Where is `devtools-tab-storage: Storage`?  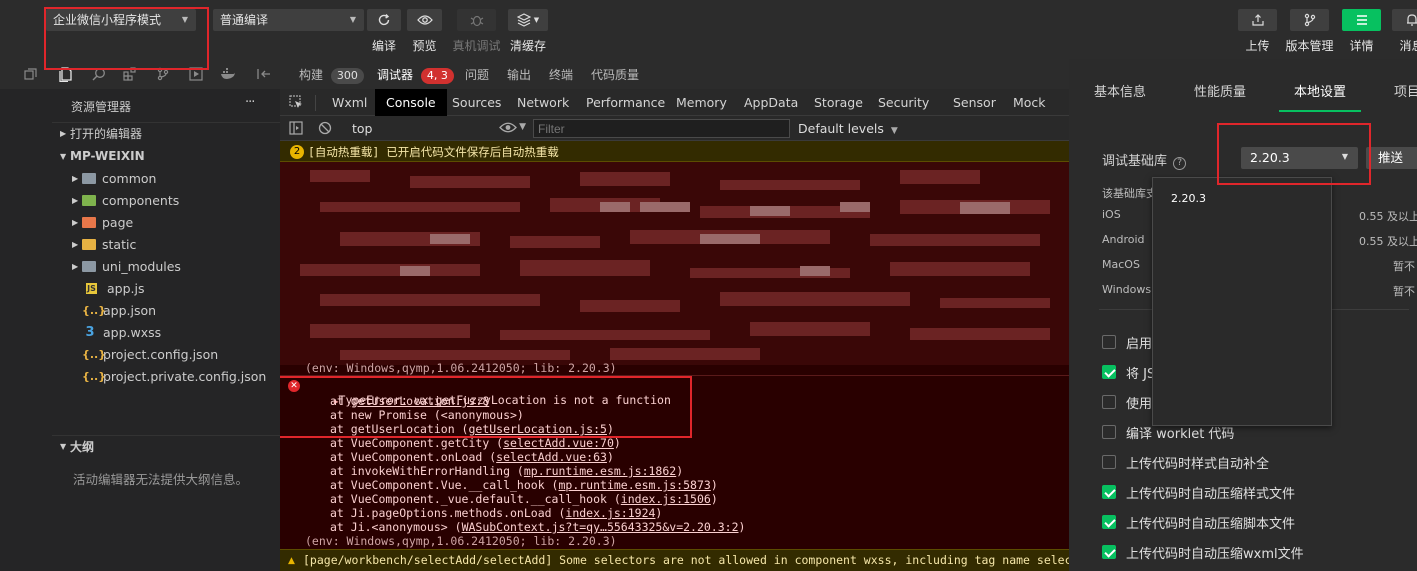
devtools-tab-storage: Storage is located at coordinates (838, 102).